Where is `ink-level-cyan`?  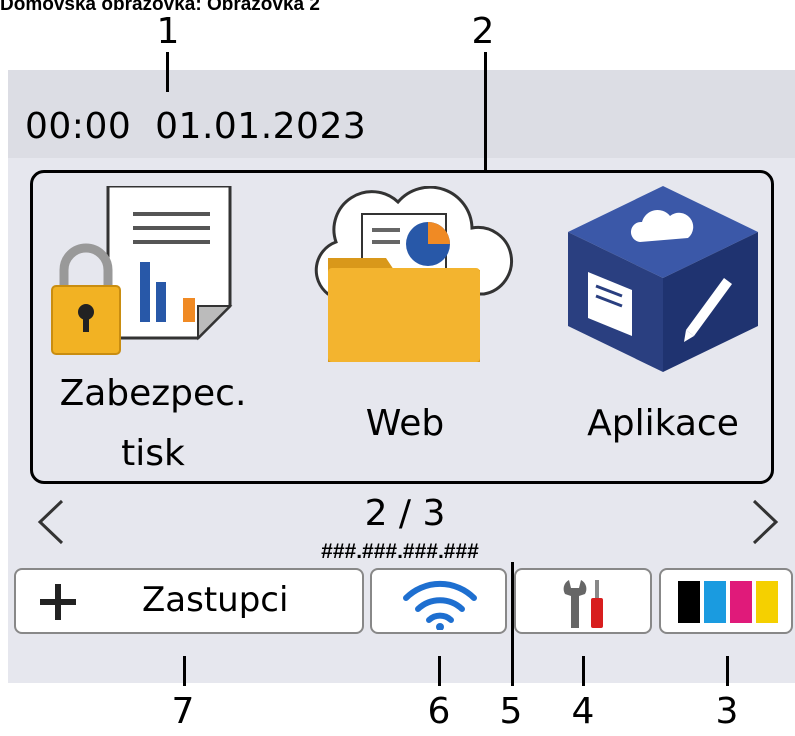
ink-level-cyan is located at coordinates (715, 602).